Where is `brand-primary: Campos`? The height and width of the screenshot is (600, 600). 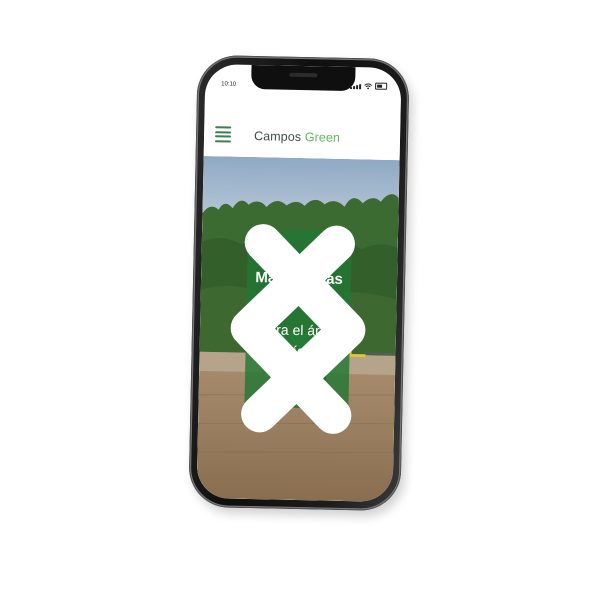 brand-primary: Campos is located at coordinates (277, 137).